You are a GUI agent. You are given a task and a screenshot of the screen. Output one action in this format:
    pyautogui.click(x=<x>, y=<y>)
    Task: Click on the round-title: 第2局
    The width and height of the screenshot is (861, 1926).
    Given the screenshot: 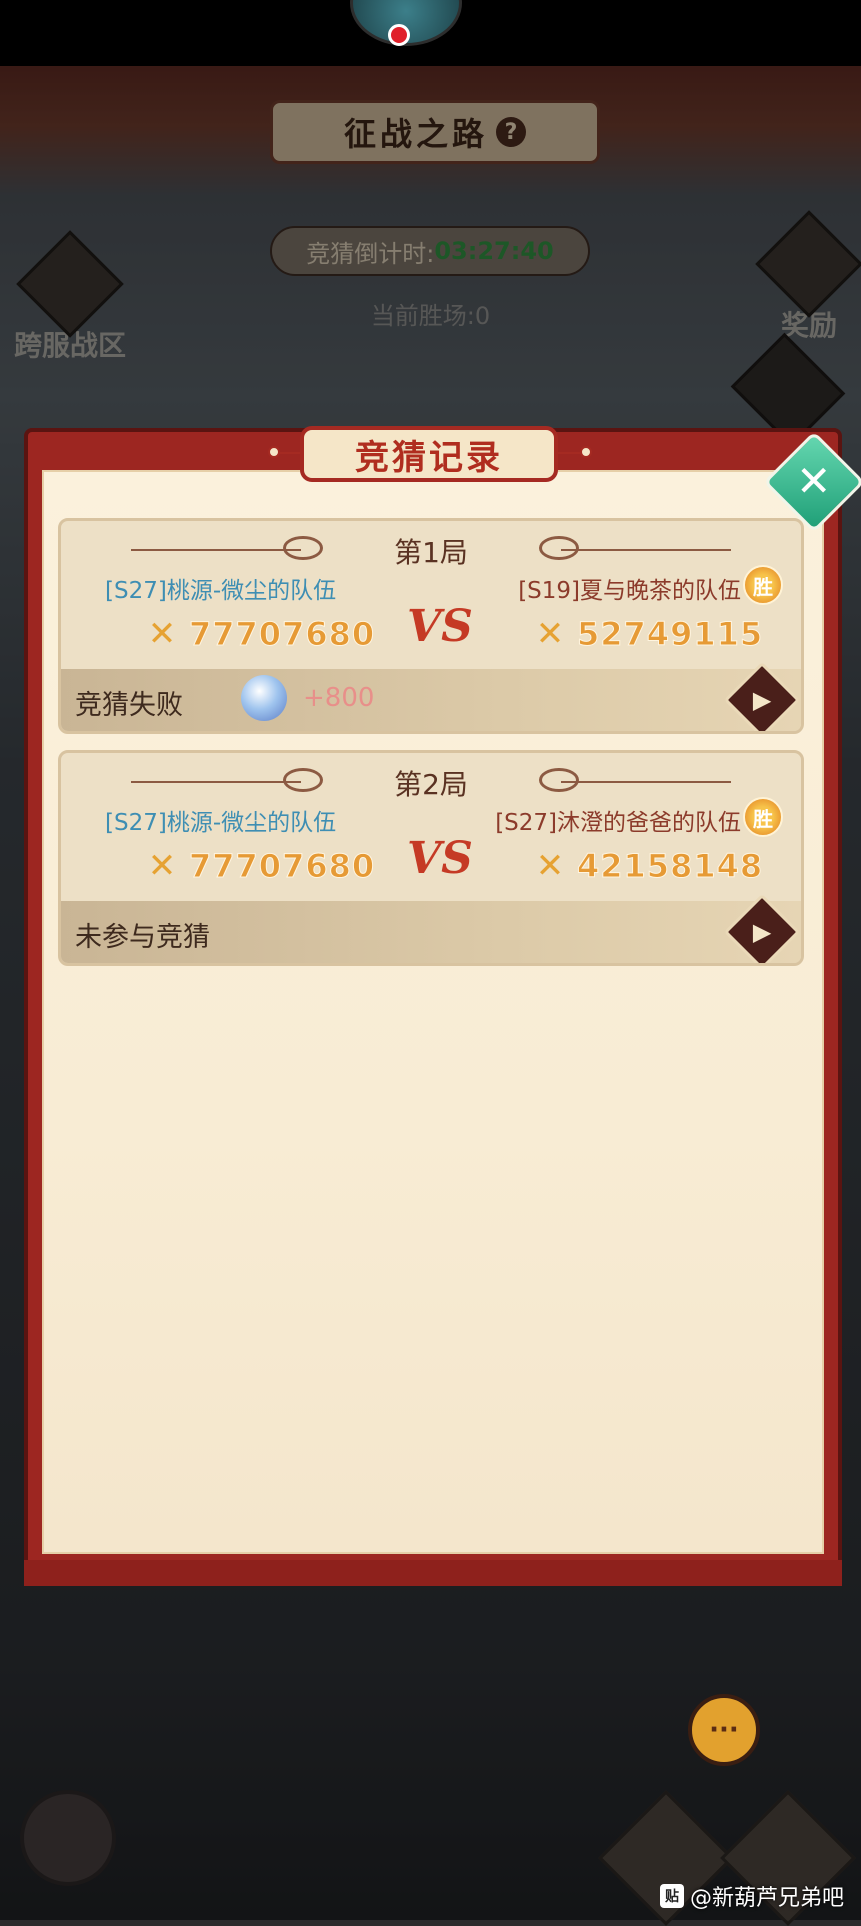 What is the action you would take?
    pyautogui.click(x=431, y=784)
    